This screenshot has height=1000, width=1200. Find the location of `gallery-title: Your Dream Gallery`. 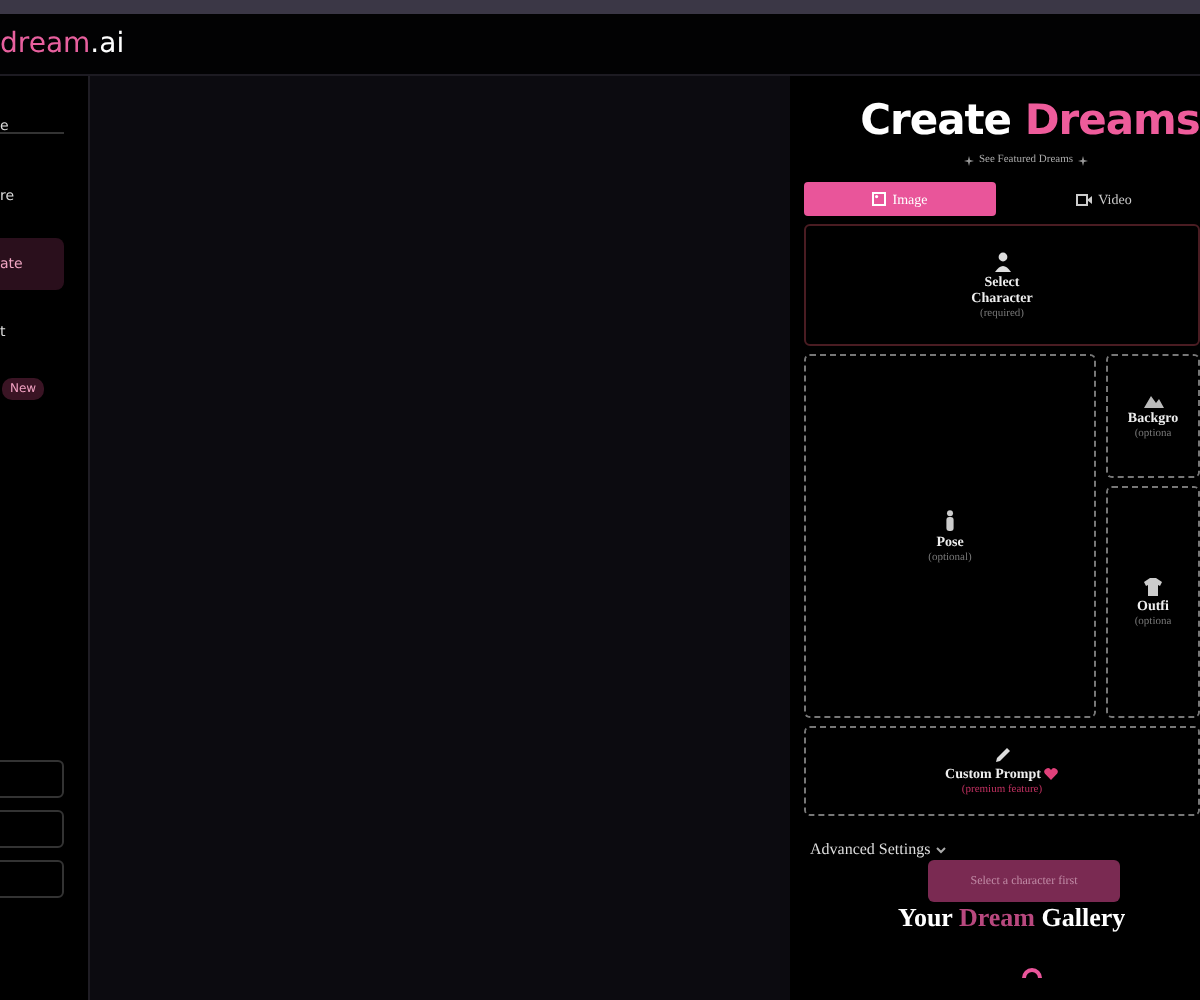

gallery-title: Your Dream Gallery is located at coordinates (1013, 918).